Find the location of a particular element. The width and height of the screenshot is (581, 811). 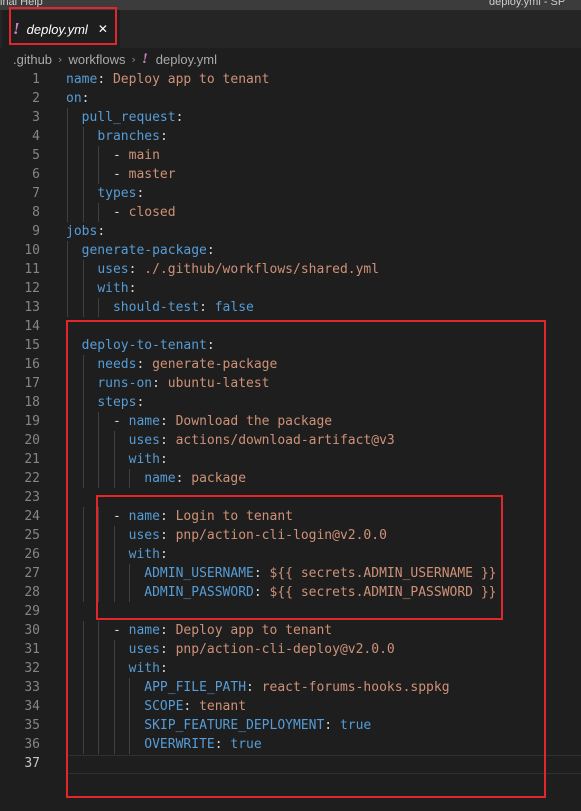

code-text: generate-package: is located at coordinates (140, 250).